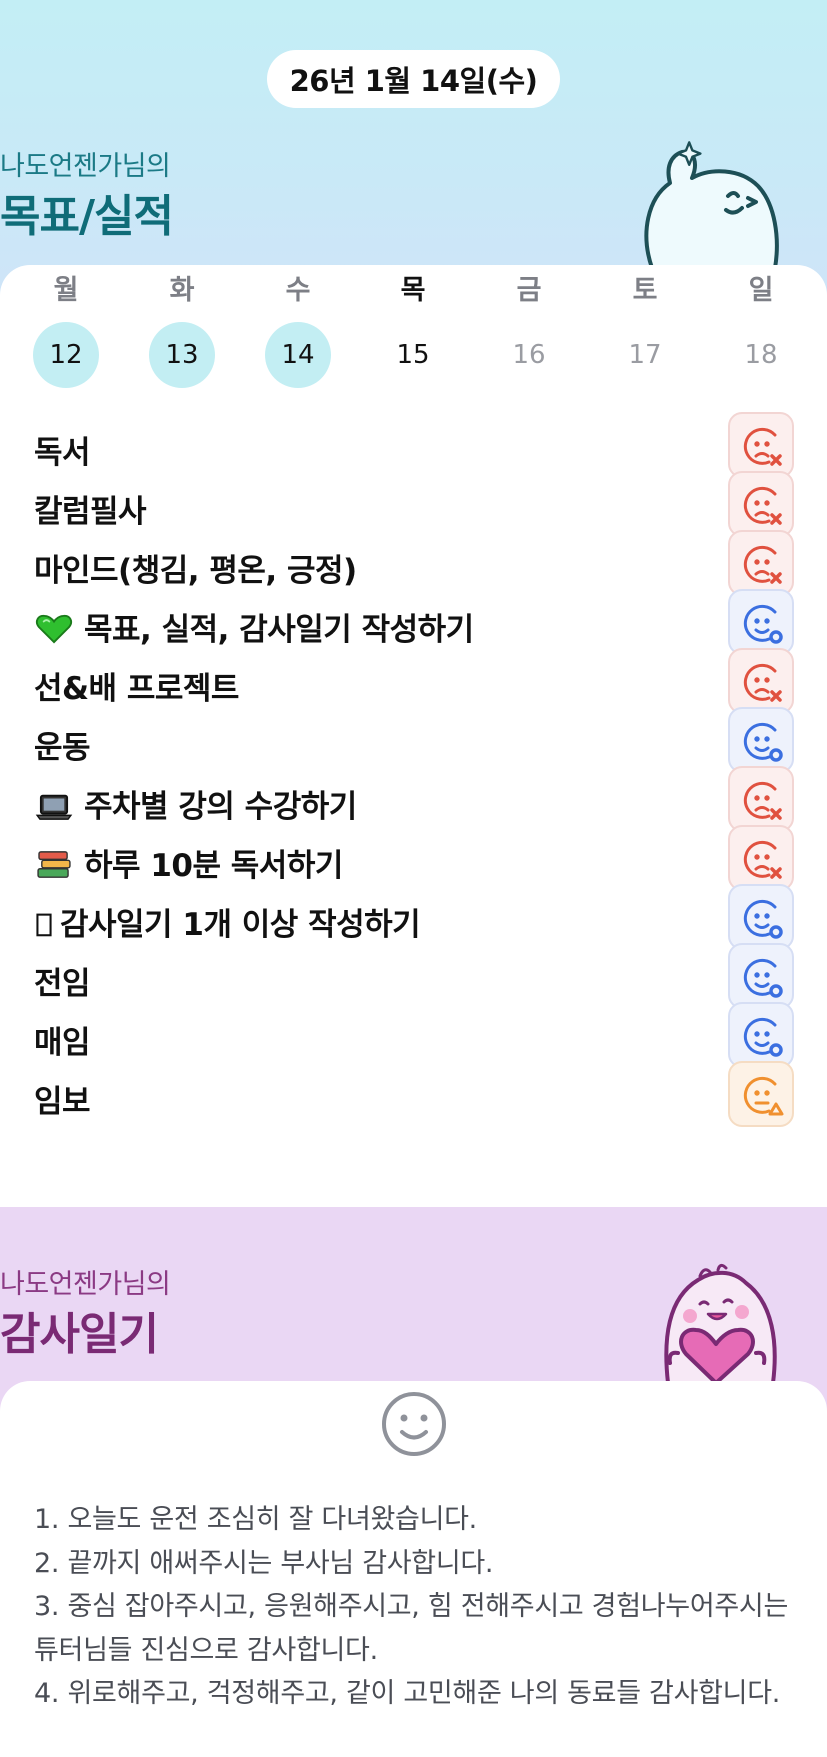 The height and width of the screenshot is (1757, 827). What do you see at coordinates (87, 216) in the screenshot?
I see `goals-section-title: 목표/실적` at bounding box center [87, 216].